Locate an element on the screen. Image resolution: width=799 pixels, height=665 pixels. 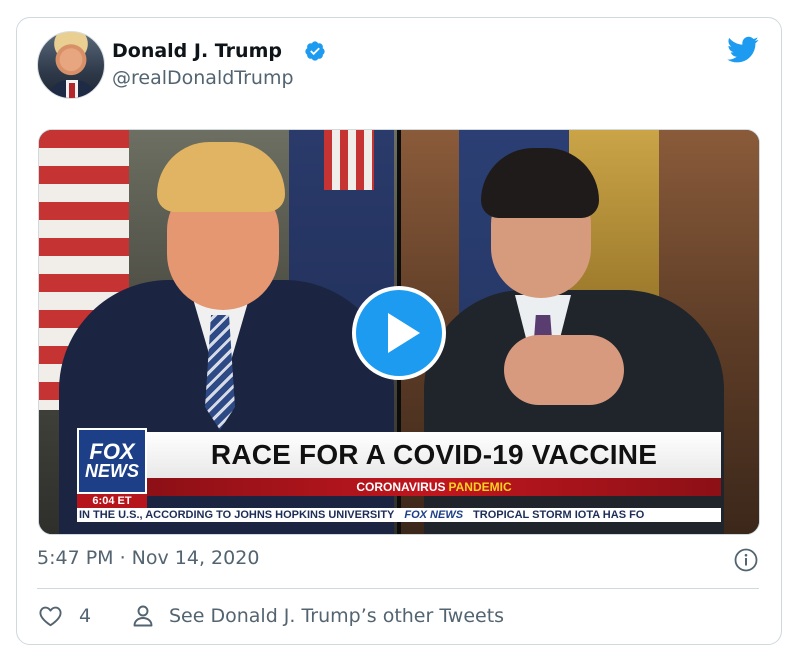
author-handle: @realDonaldTrump is located at coordinates (203, 78).